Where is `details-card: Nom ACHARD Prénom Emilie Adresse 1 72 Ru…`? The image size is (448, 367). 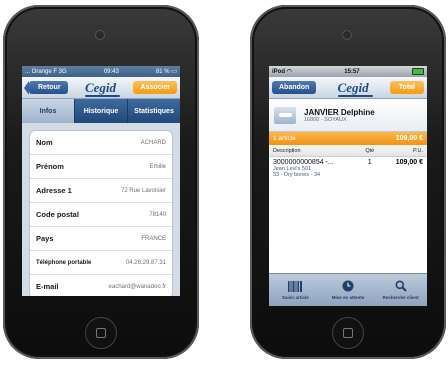
details-card: Nom ACHARD Prénom Emilie Adresse 1 72 Ru… is located at coordinates (101, 213).